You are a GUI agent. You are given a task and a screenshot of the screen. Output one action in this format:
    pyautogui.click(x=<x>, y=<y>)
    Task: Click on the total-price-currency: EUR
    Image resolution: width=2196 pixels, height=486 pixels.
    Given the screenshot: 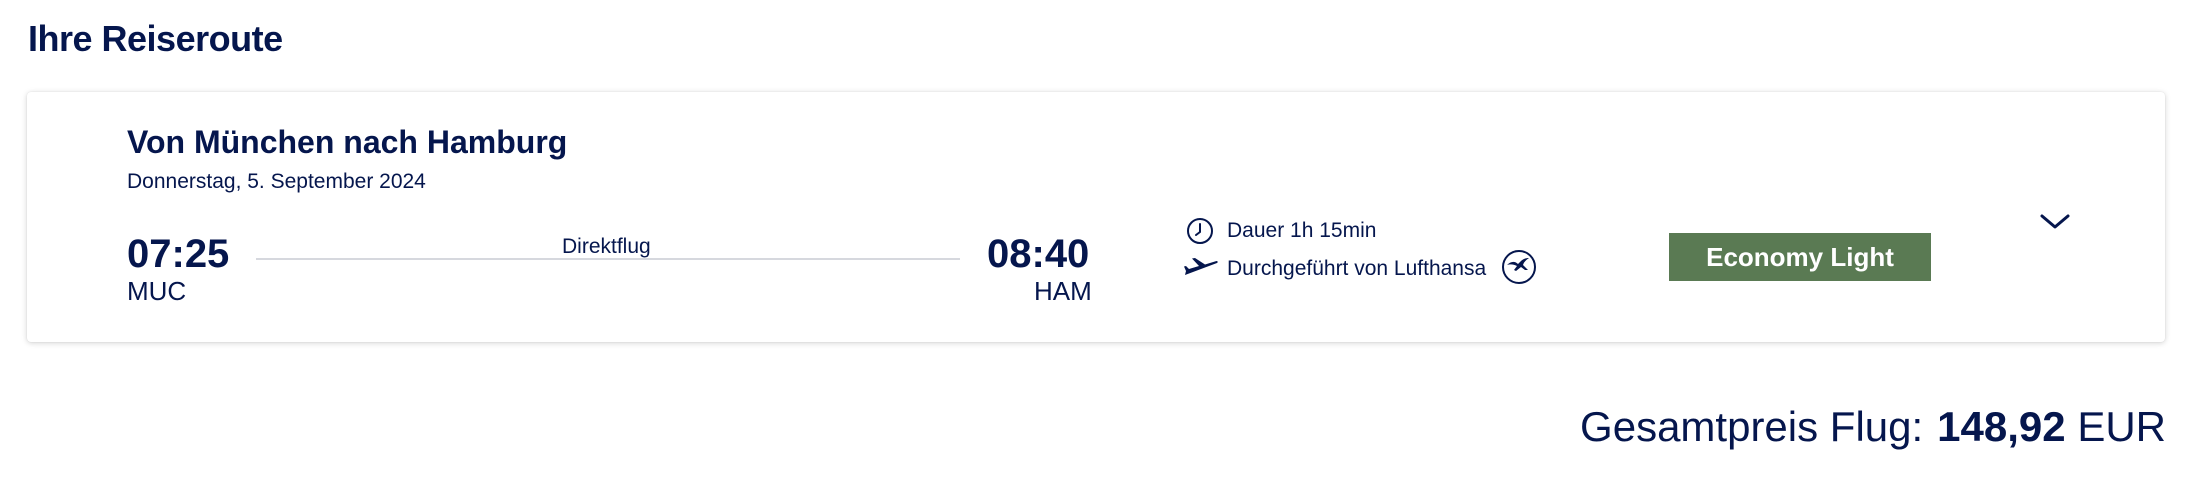 What is the action you would take?
    pyautogui.click(x=2121, y=426)
    